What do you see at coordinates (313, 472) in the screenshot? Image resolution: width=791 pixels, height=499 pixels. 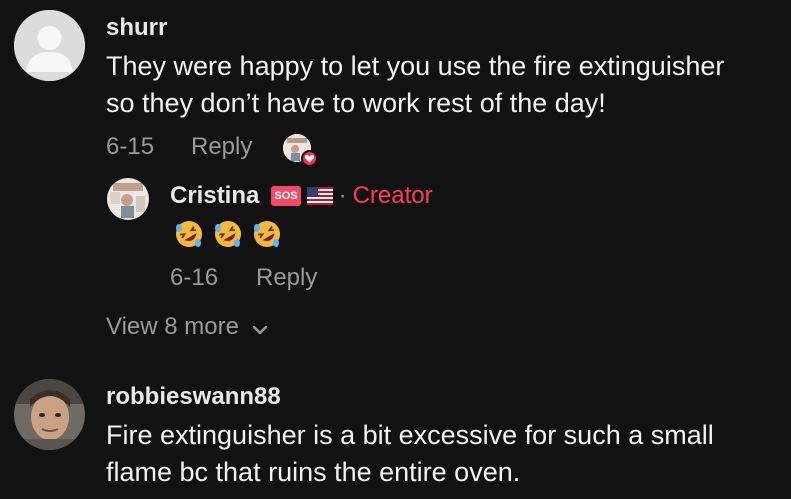 I see `comment-text-line: flame bc that ruins the entire oven.` at bounding box center [313, 472].